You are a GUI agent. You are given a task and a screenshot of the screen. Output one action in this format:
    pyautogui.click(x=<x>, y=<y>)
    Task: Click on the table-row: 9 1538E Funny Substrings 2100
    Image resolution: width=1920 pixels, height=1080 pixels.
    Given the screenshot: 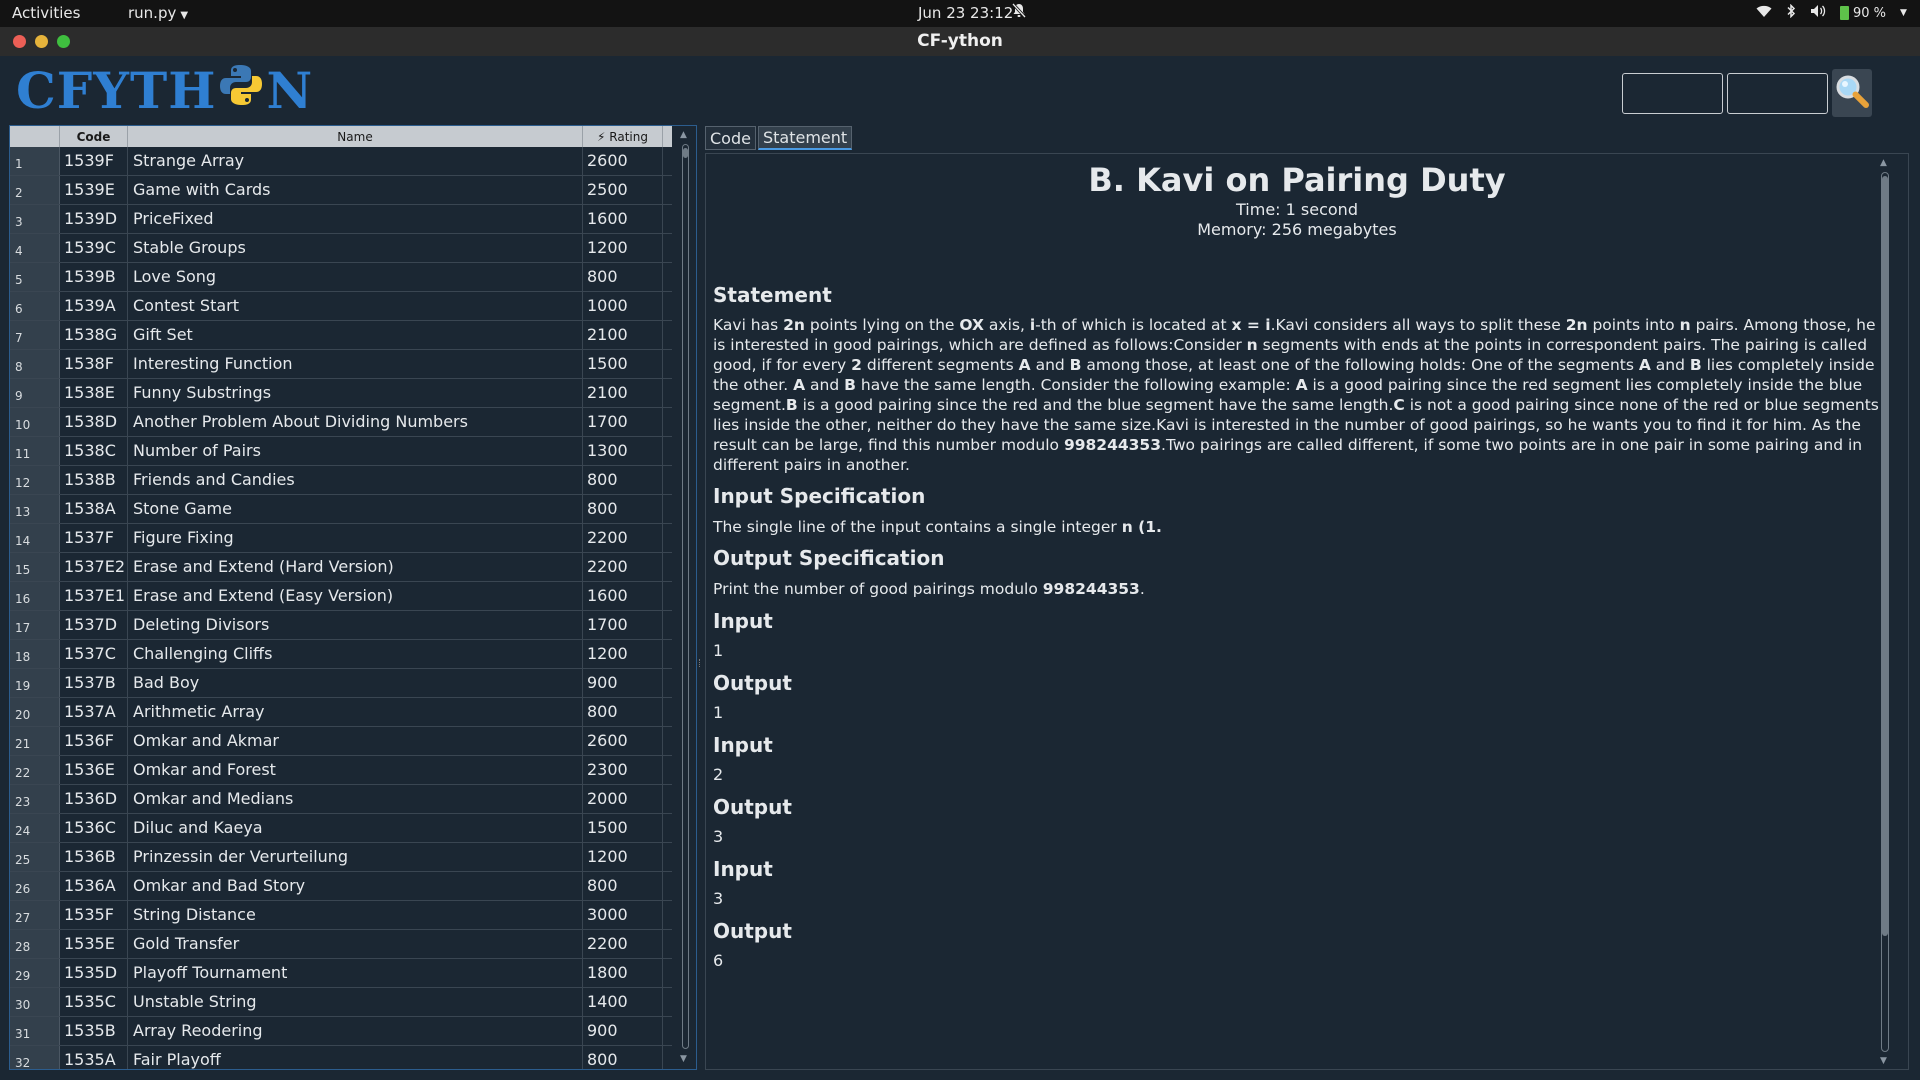 What is the action you would take?
    pyautogui.click(x=341, y=393)
    